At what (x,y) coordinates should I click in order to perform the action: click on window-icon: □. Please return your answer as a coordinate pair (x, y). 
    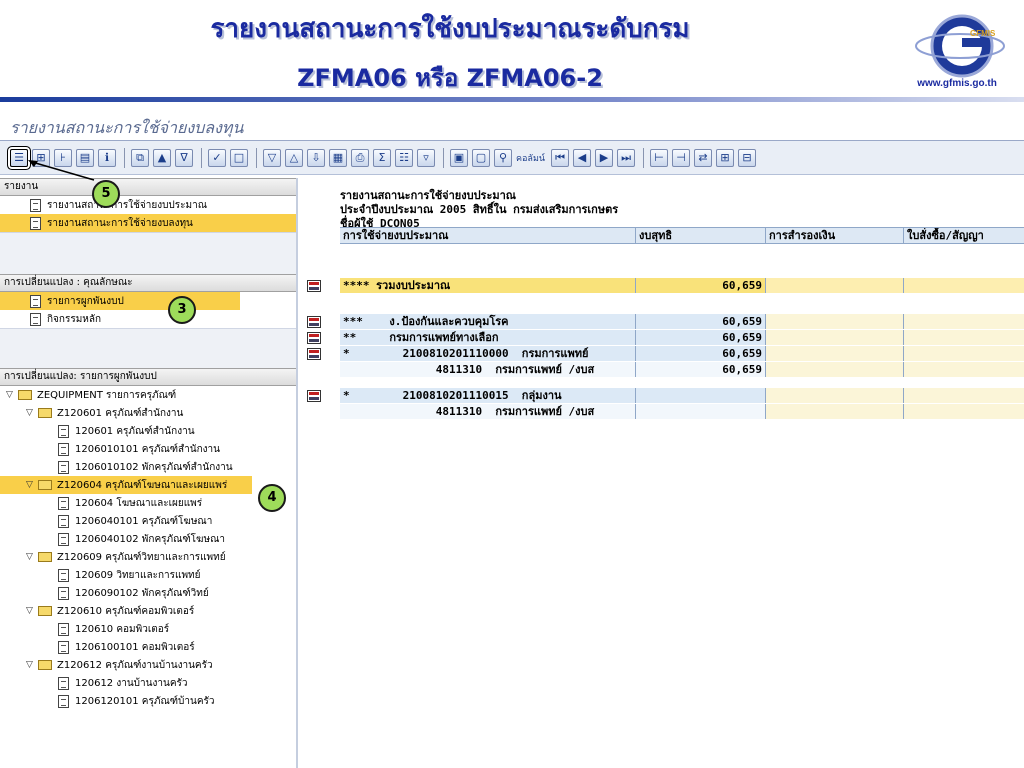
    Looking at the image, I should click on (239, 157).